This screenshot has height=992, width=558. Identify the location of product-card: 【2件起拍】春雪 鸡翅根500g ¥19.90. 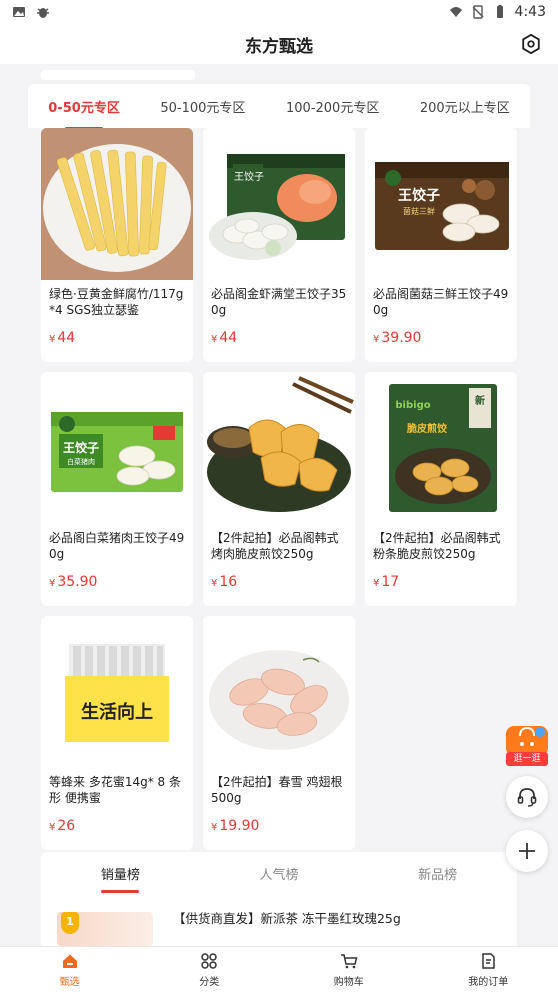
(279, 733).